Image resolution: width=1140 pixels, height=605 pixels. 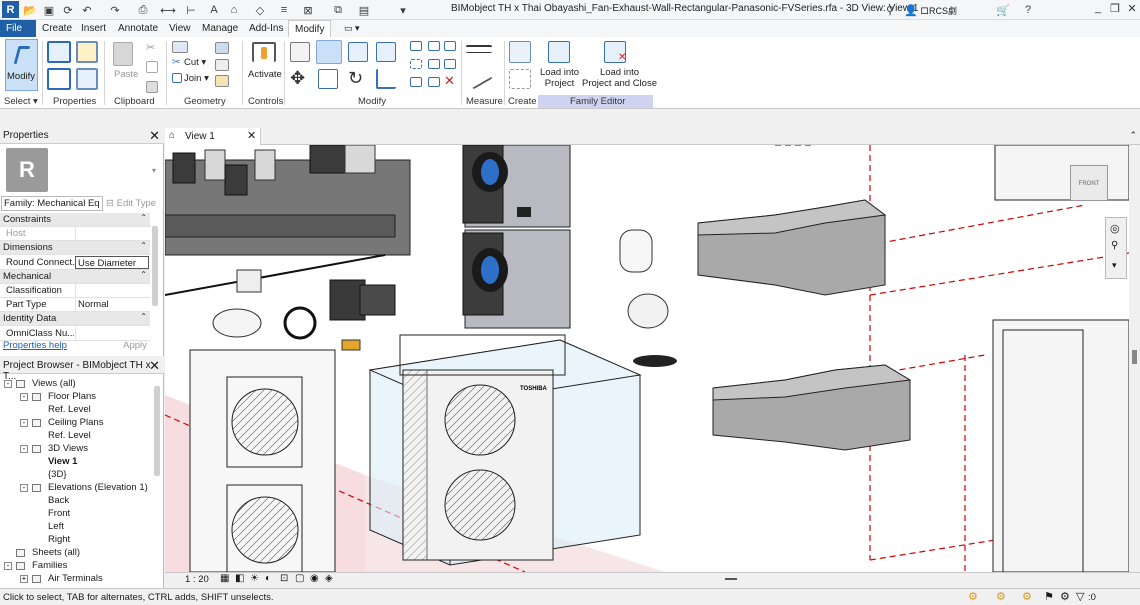 I want to click on worksets-icon: ⚙, so click(x=973, y=596).